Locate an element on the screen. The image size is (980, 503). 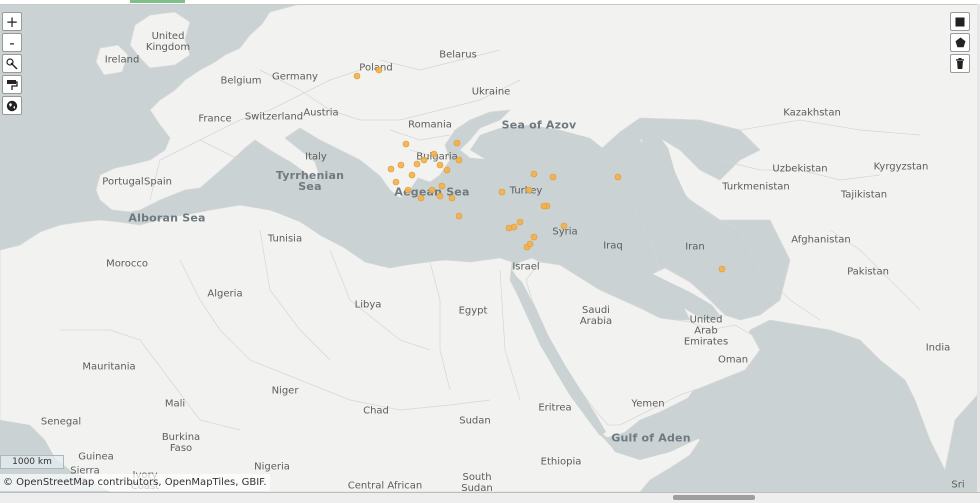
zoom-in-label: + is located at coordinates (12, 21).